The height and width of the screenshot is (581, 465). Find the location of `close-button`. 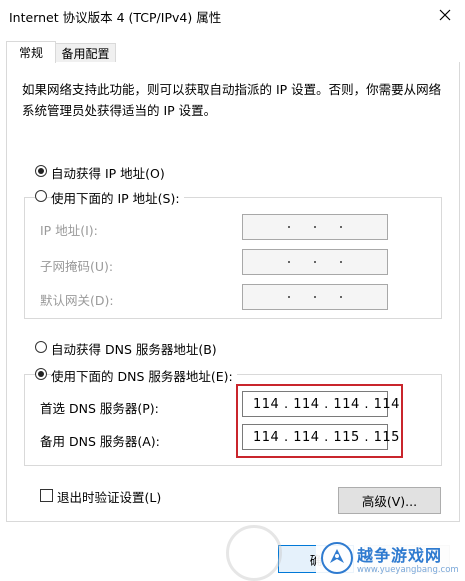

close-button is located at coordinates (445, 15).